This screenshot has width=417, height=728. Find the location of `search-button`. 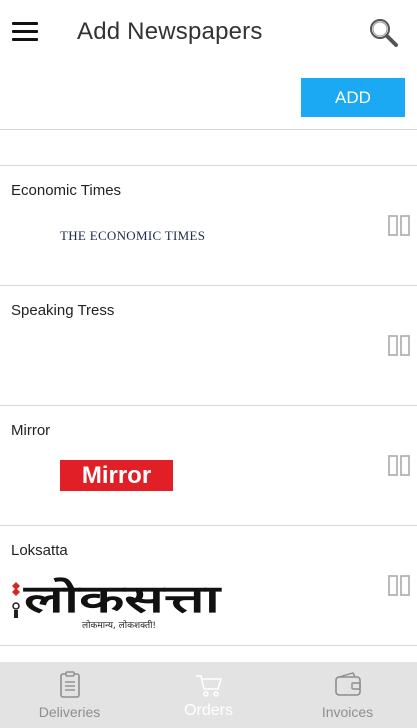

search-button is located at coordinates (383, 33).